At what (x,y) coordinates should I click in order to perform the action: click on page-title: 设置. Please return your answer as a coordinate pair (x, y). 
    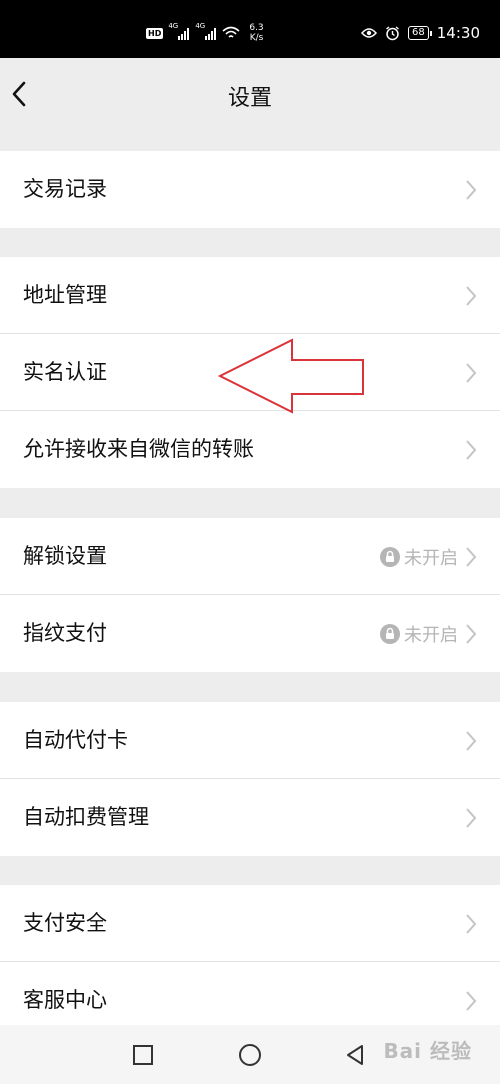
    Looking at the image, I should click on (249, 98).